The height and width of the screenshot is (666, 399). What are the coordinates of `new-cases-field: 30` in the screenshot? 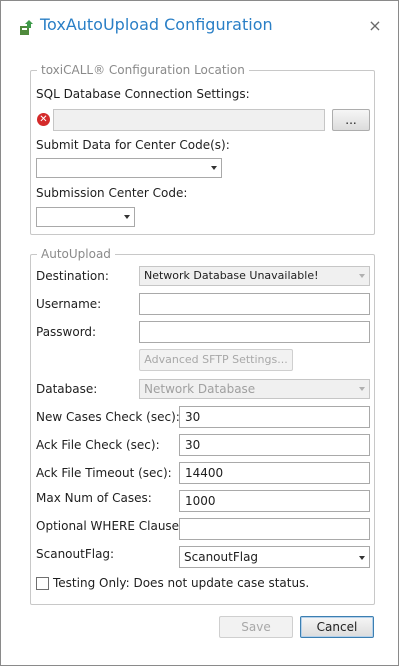 It's located at (274, 417).